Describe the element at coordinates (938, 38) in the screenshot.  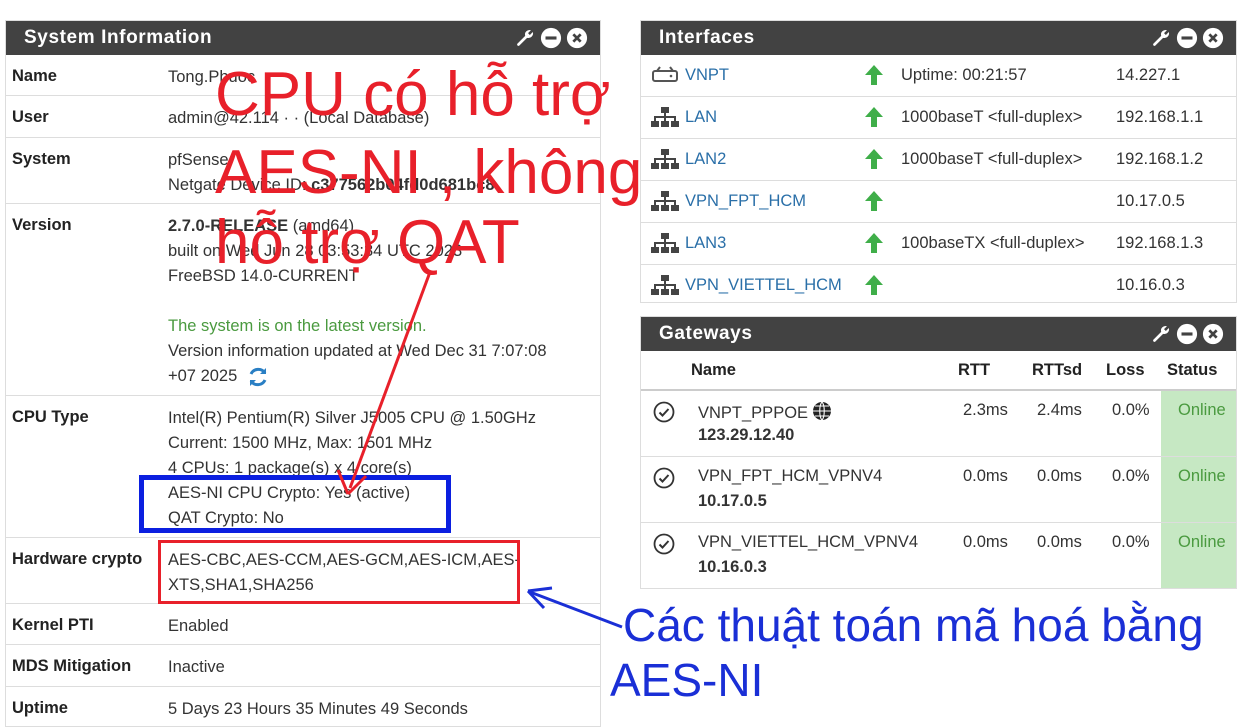
I see `interfaces-header: Interfaces` at that location.